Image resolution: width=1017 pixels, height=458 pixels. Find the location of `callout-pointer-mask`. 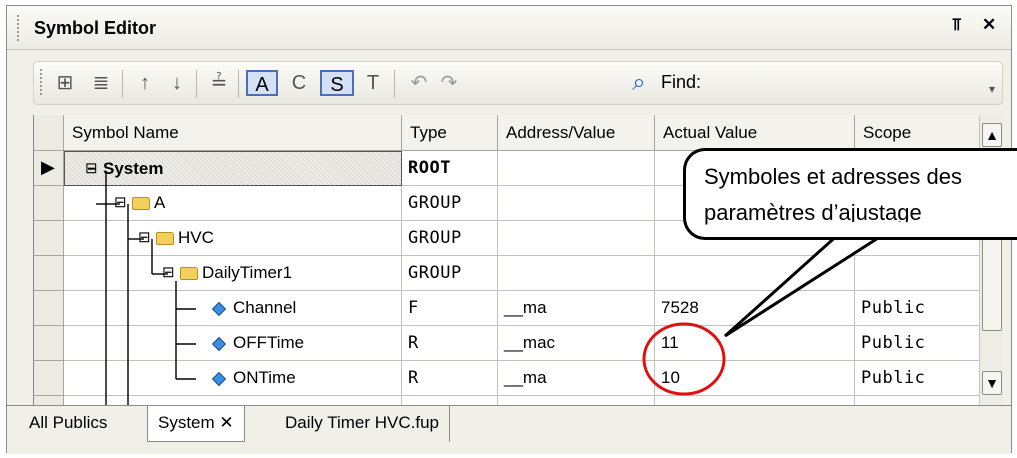

callout-pointer-mask is located at coordinates (820, 225).